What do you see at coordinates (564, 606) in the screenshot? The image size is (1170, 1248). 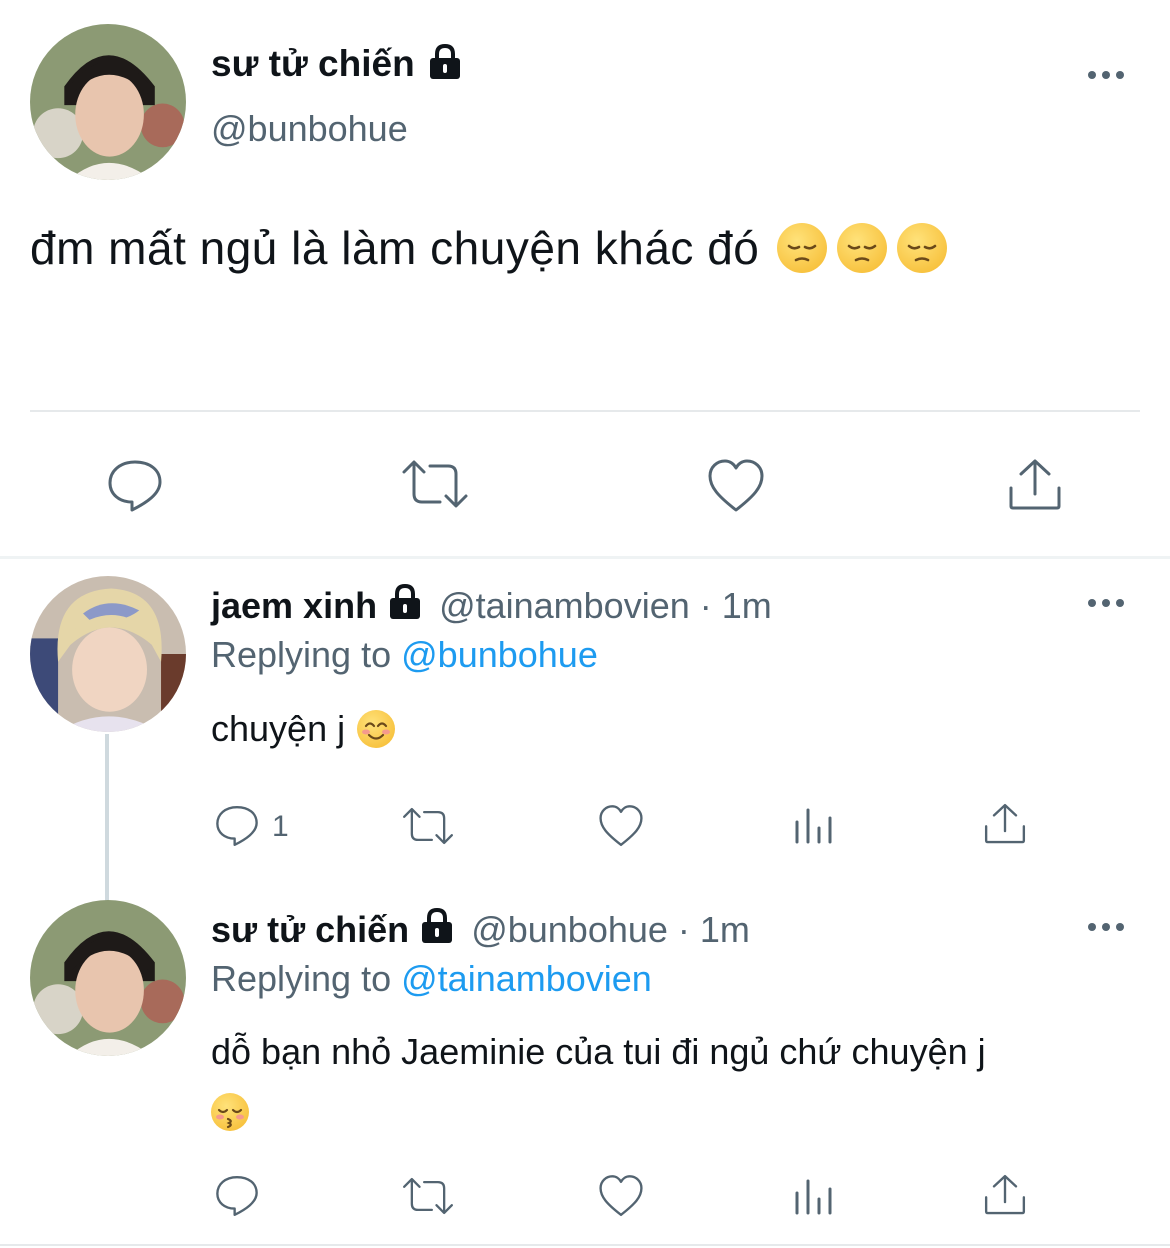 I see `handle: @tainambovien` at bounding box center [564, 606].